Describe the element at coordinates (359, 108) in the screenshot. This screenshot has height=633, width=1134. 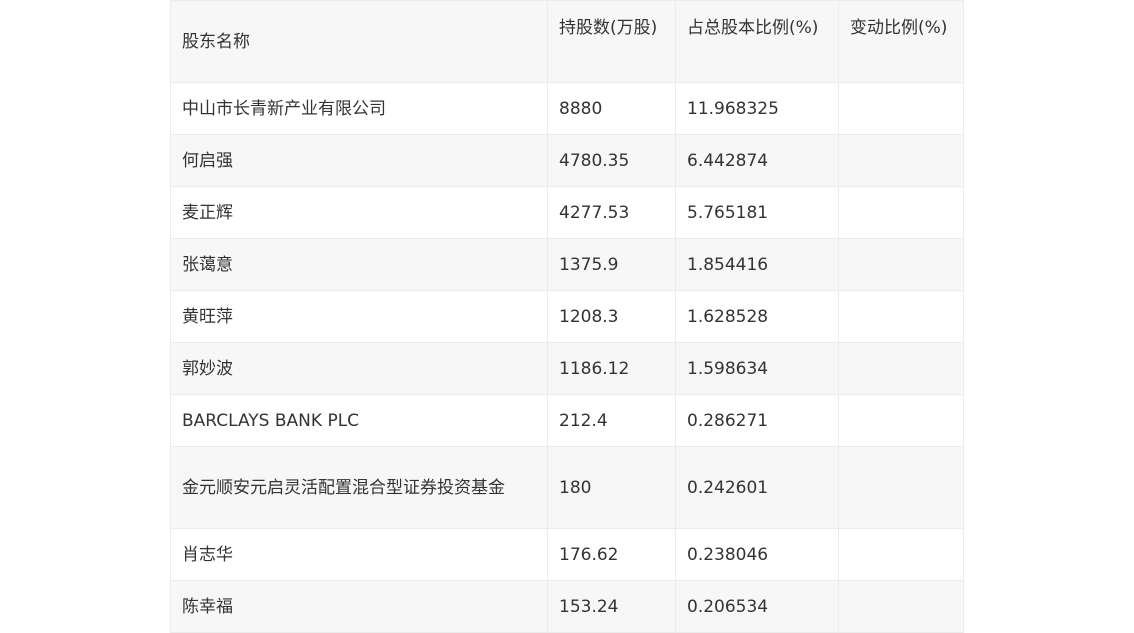
I see `cell-shareholder-name: 中山市长青新产业有限公司` at that location.